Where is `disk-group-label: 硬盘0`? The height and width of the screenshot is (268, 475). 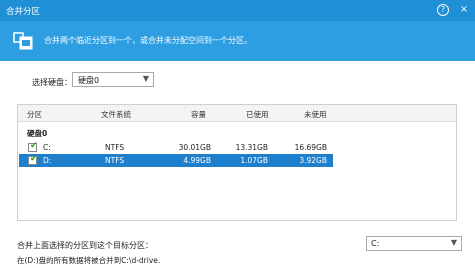 disk-group-label: 硬盘0 is located at coordinates (37, 133).